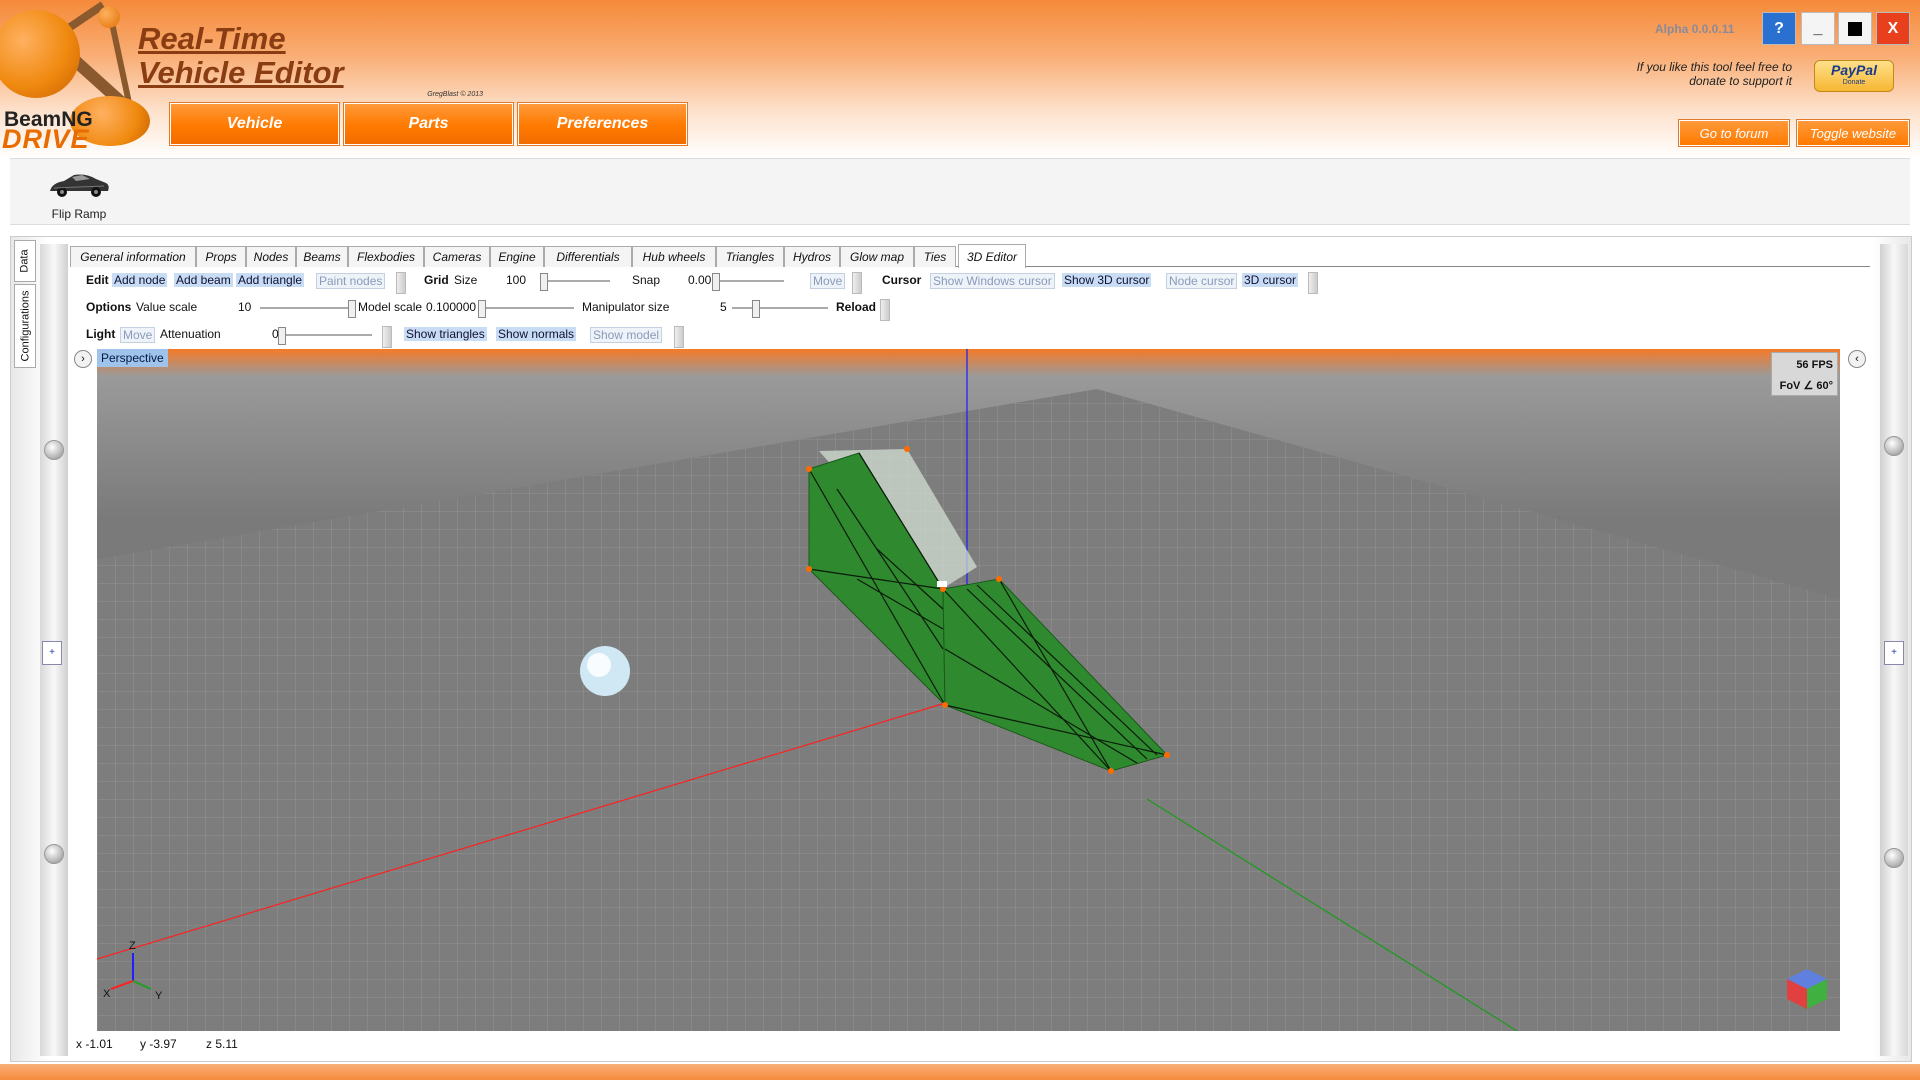 The image size is (1920, 1080). Describe the element at coordinates (80, 78) in the screenshot. I see `app-logo: BeamNG DRIVE` at that location.